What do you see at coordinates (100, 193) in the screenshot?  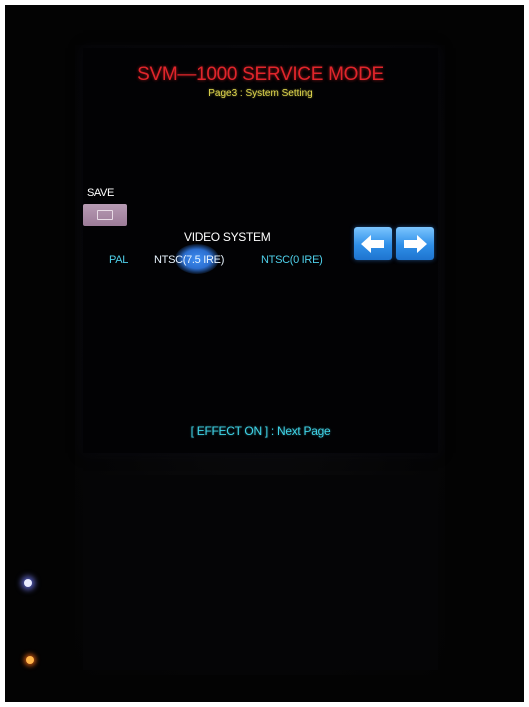 I see `save-label: SAVE` at bounding box center [100, 193].